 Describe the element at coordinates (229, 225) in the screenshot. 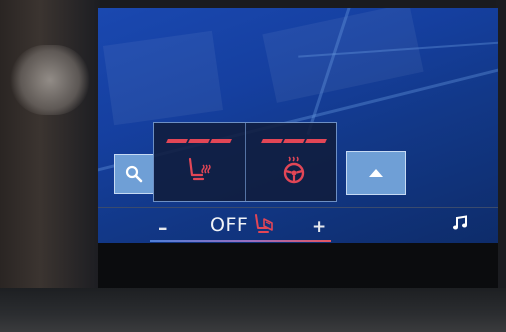

I see `fan-status-label: OFF` at that location.